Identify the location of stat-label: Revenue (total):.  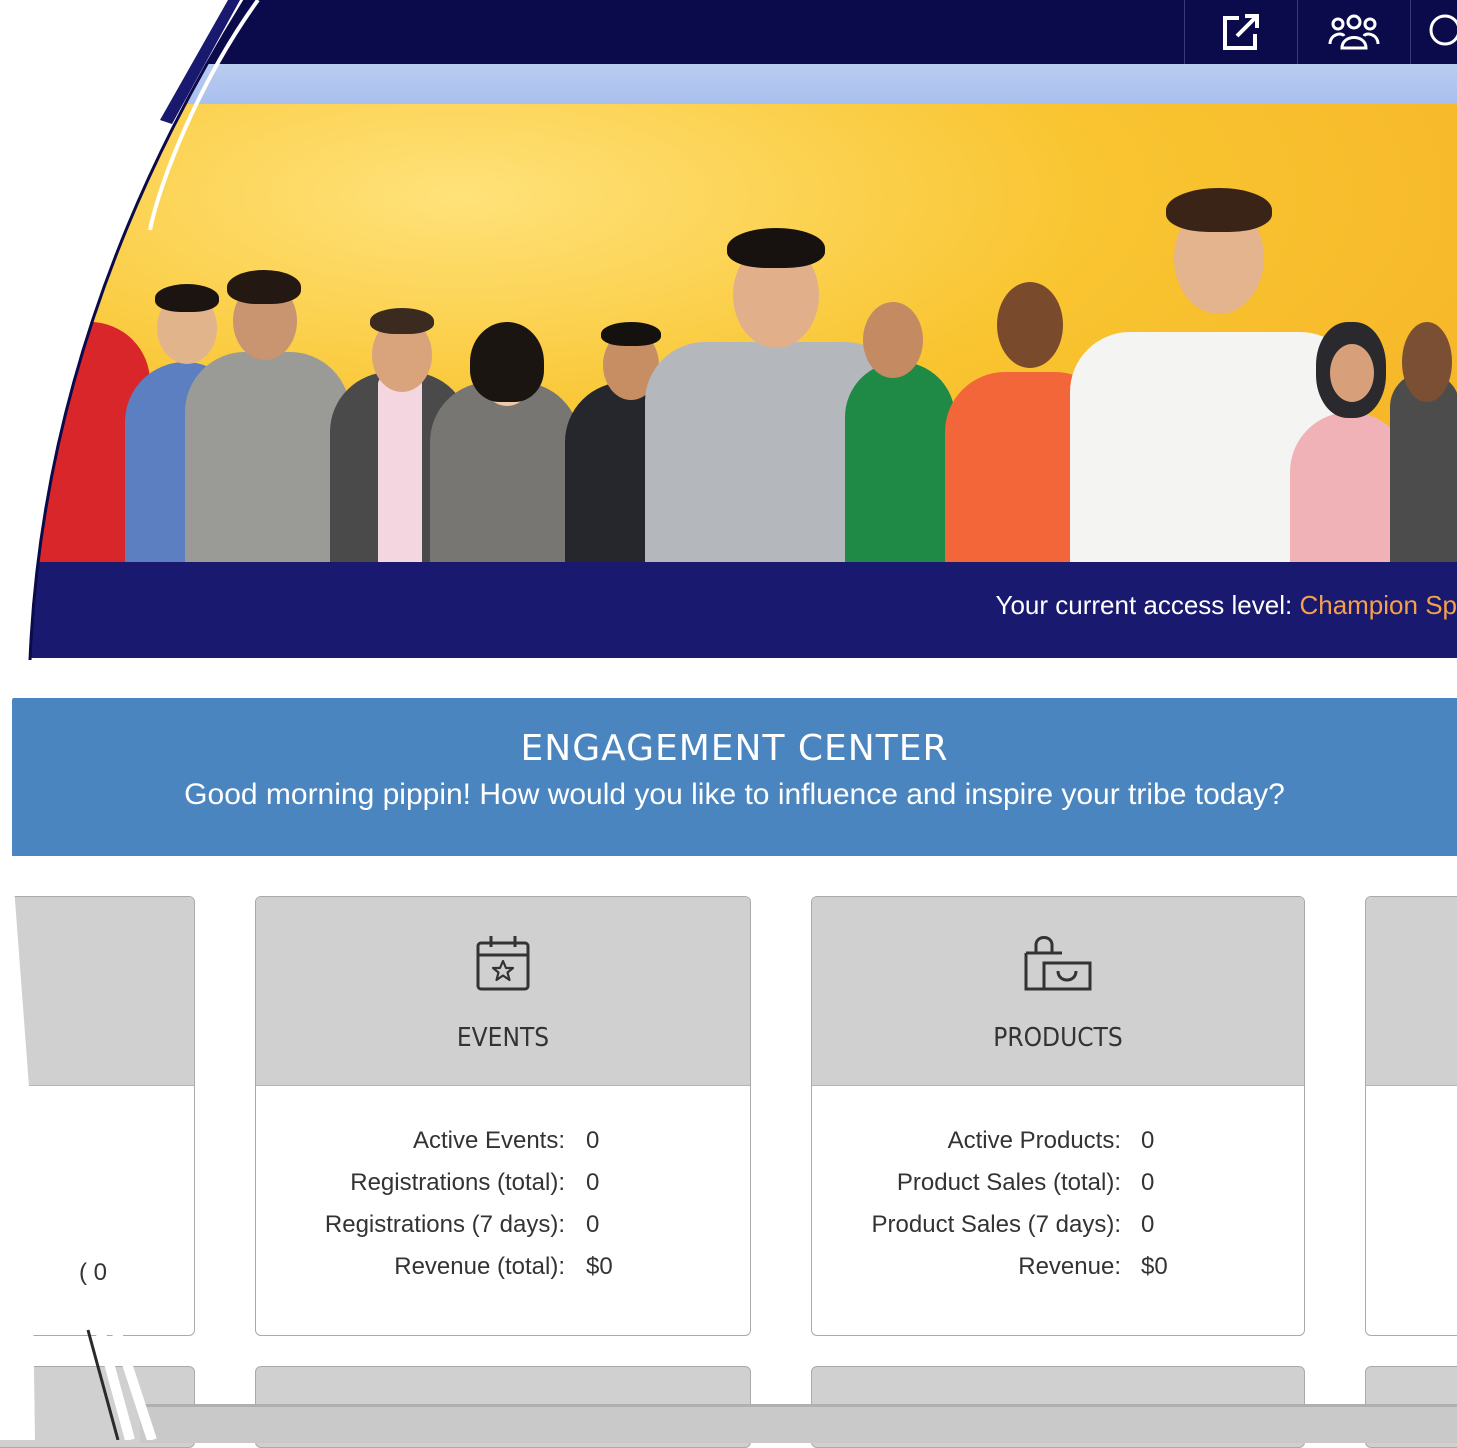
(479, 1266).